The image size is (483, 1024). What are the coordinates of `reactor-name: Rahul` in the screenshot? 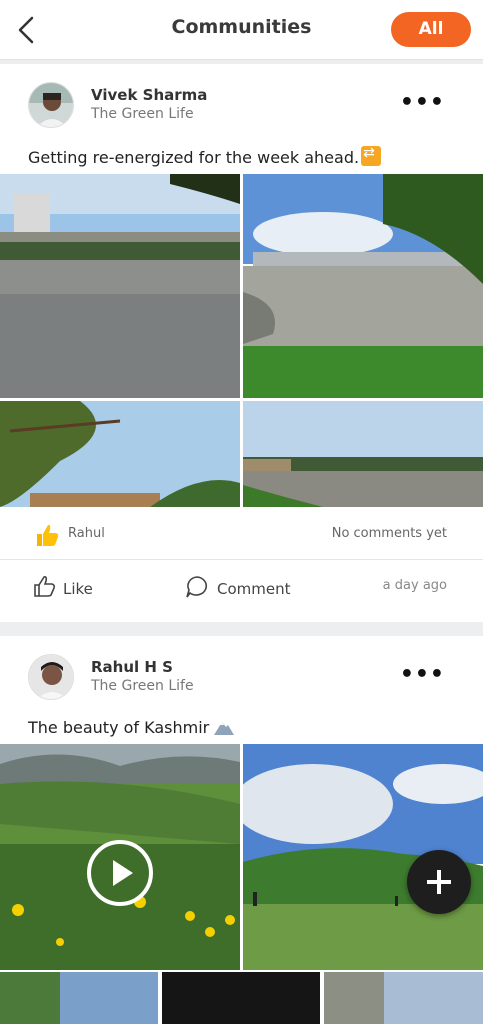 It's located at (86, 533).